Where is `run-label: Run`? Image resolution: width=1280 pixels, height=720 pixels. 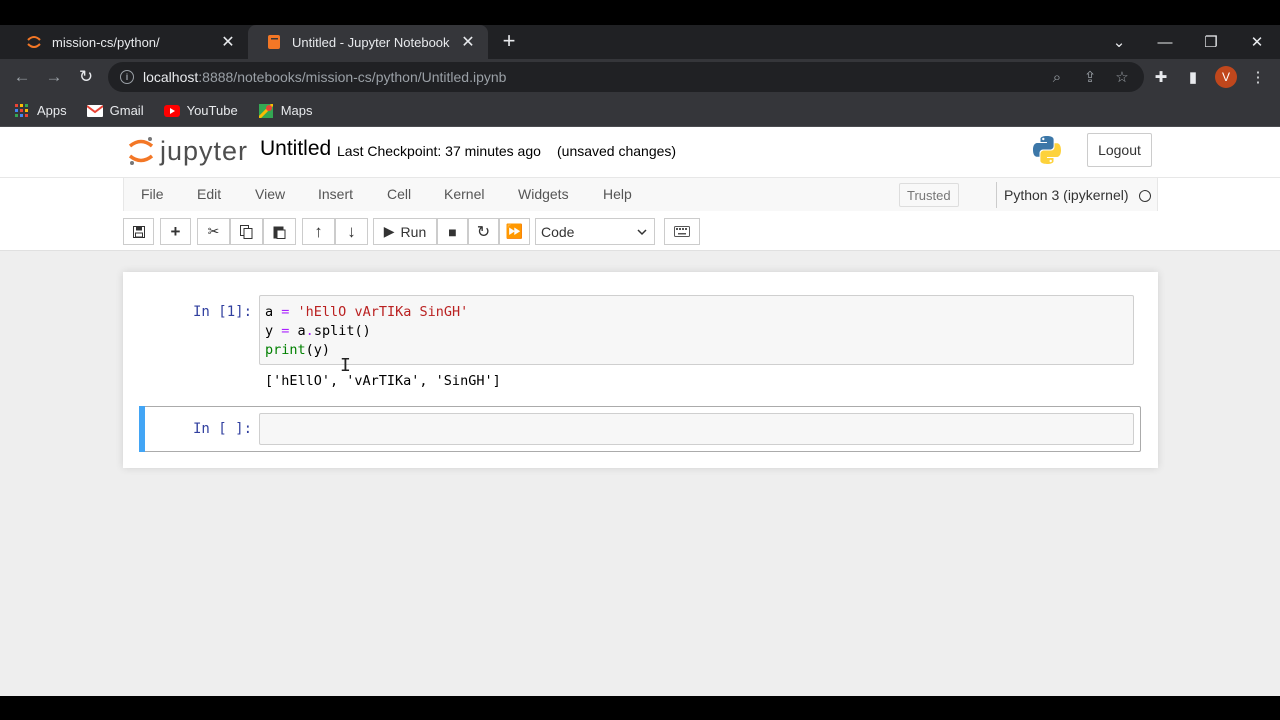 run-label: Run is located at coordinates (413, 231).